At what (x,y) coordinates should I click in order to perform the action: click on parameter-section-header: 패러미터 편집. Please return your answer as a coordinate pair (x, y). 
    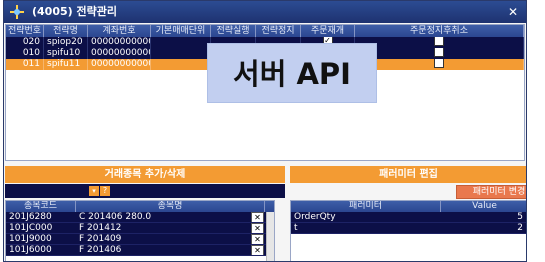
    Looking at the image, I should click on (408, 174).